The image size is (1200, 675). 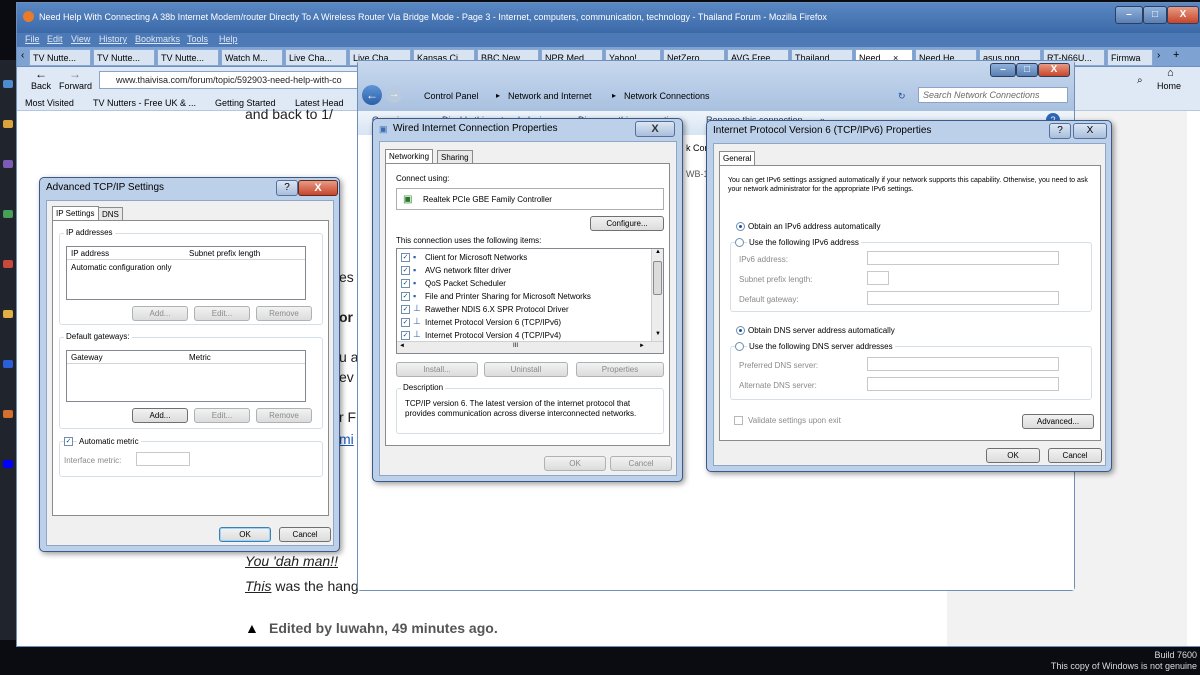 What do you see at coordinates (87, 357) in the screenshot?
I see `column-header: Gateway` at bounding box center [87, 357].